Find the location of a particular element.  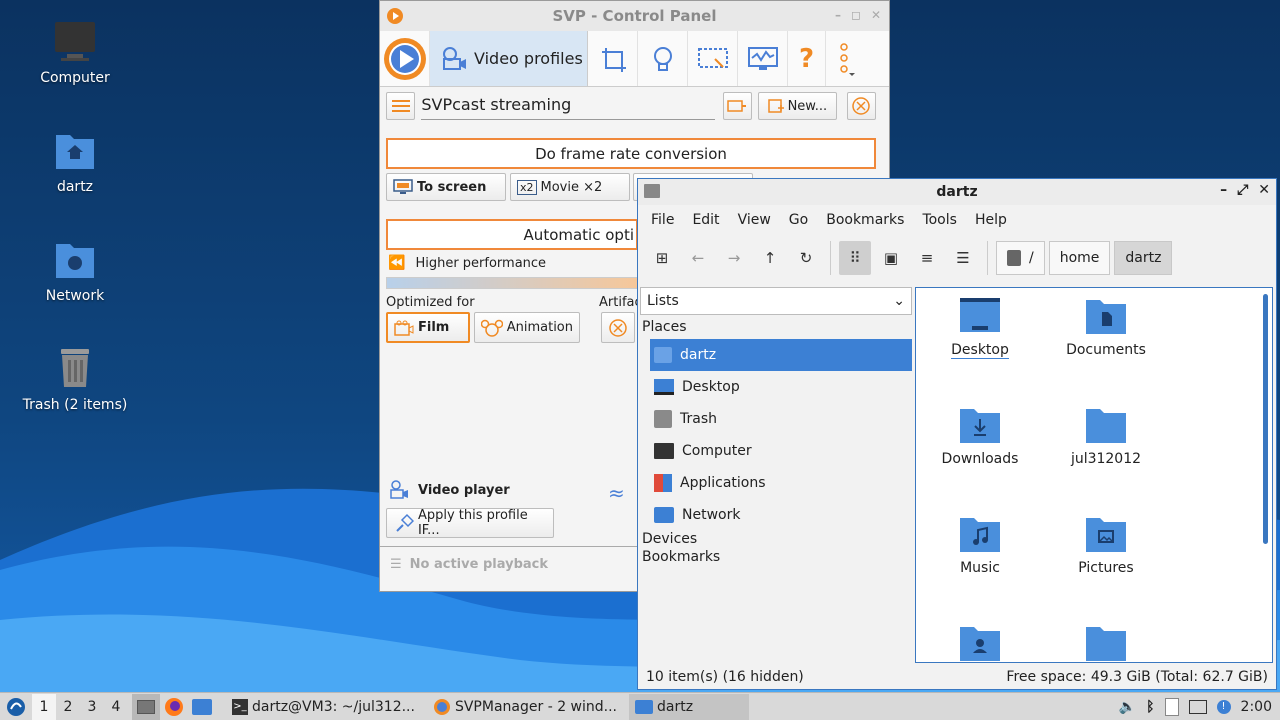

animation-button: Animation is located at coordinates (527, 327).